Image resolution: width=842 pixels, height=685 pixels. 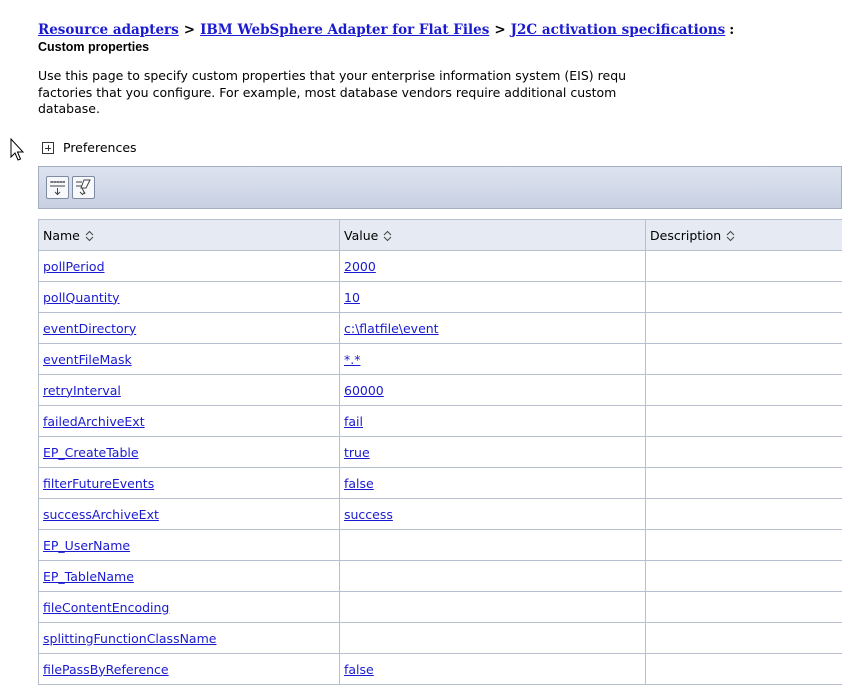 What do you see at coordinates (189, 483) in the screenshot?
I see `name-cell: filterFutureEvents` at bounding box center [189, 483].